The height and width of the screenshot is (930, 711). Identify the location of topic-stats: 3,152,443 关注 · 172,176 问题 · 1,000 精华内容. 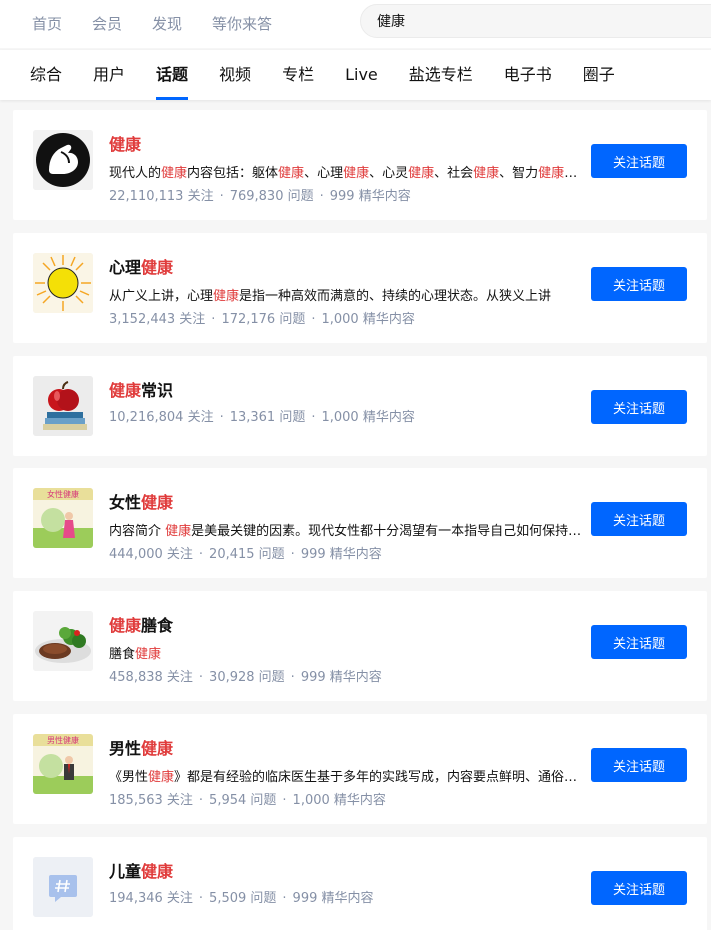
(262, 319).